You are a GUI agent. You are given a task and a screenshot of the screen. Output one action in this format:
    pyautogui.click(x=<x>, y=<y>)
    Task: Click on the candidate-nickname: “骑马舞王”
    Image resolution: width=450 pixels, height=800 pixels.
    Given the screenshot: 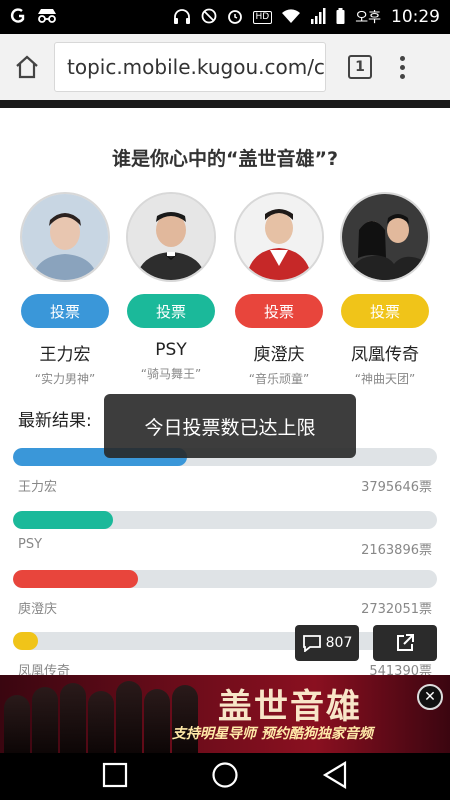 What is the action you would take?
    pyautogui.click(x=171, y=374)
    